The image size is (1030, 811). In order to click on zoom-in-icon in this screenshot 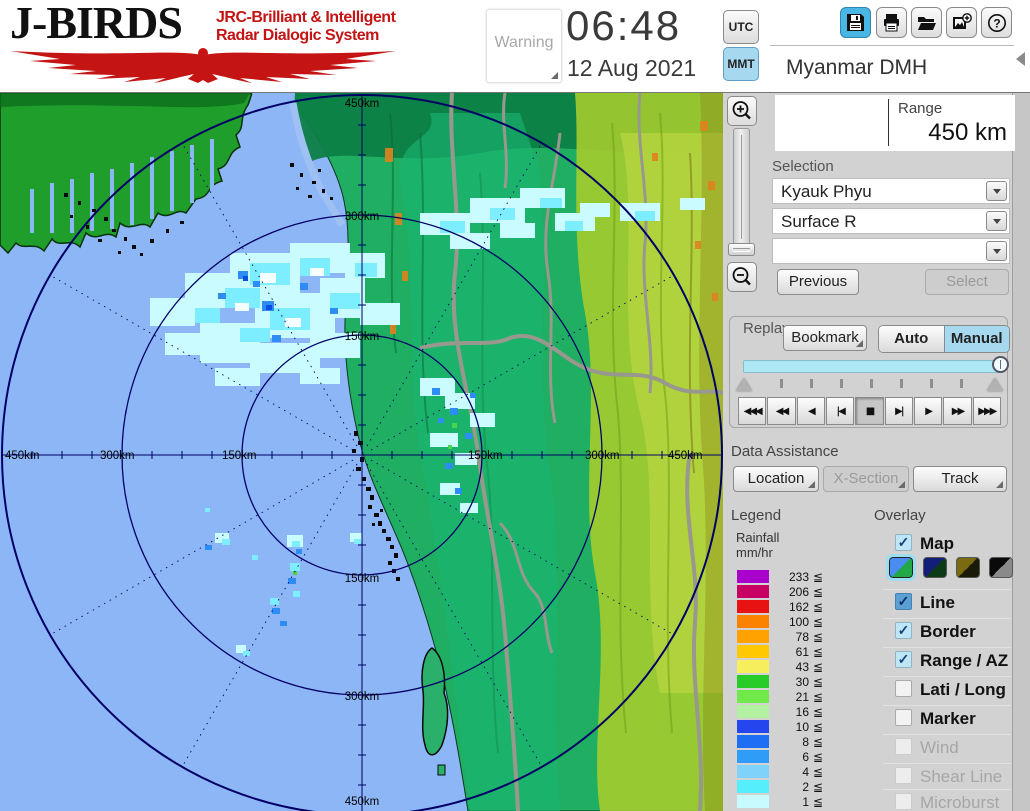, I will do `click(741, 110)`.